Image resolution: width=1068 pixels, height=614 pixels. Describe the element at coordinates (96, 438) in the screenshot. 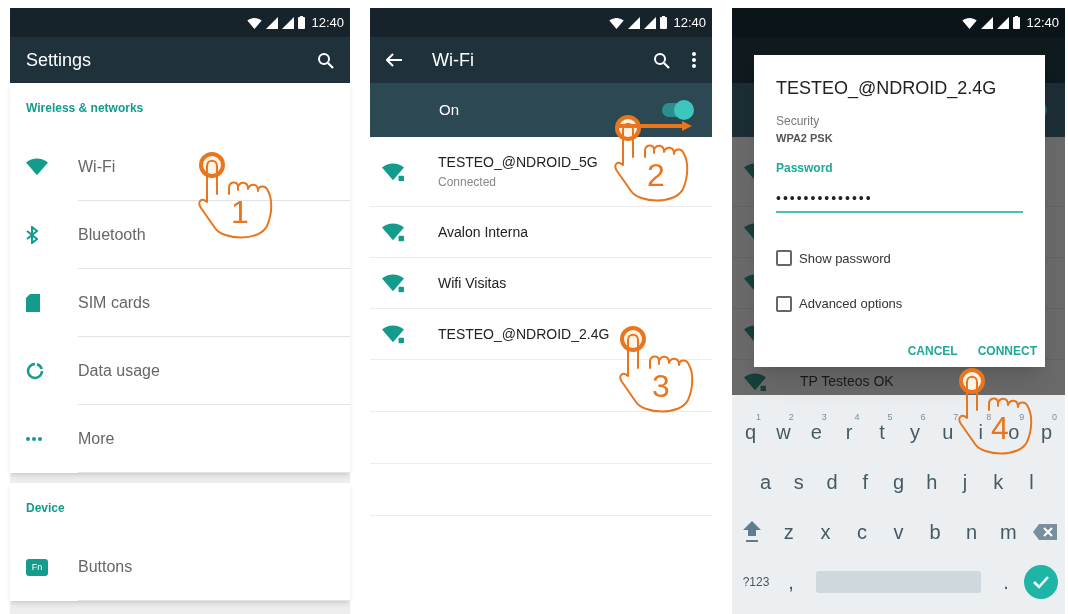

I see `settings-item: More` at that location.